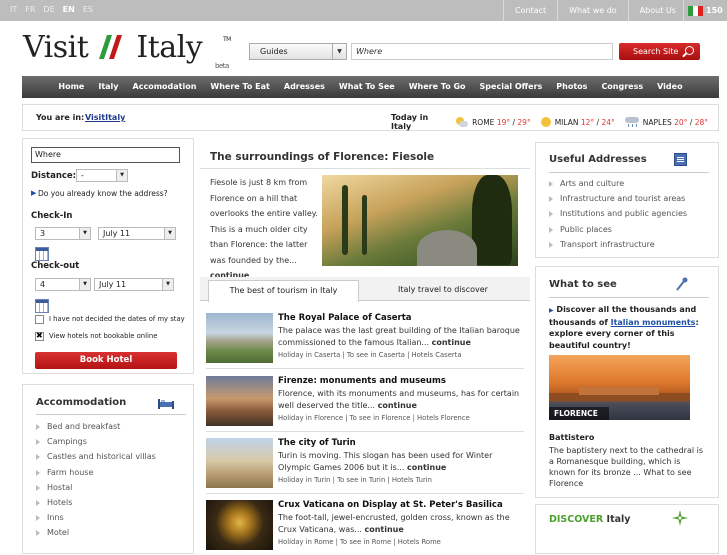 This screenshot has width=727, height=555. Describe the element at coordinates (48, 9) in the screenshot. I see `lang-de: DE` at that location.